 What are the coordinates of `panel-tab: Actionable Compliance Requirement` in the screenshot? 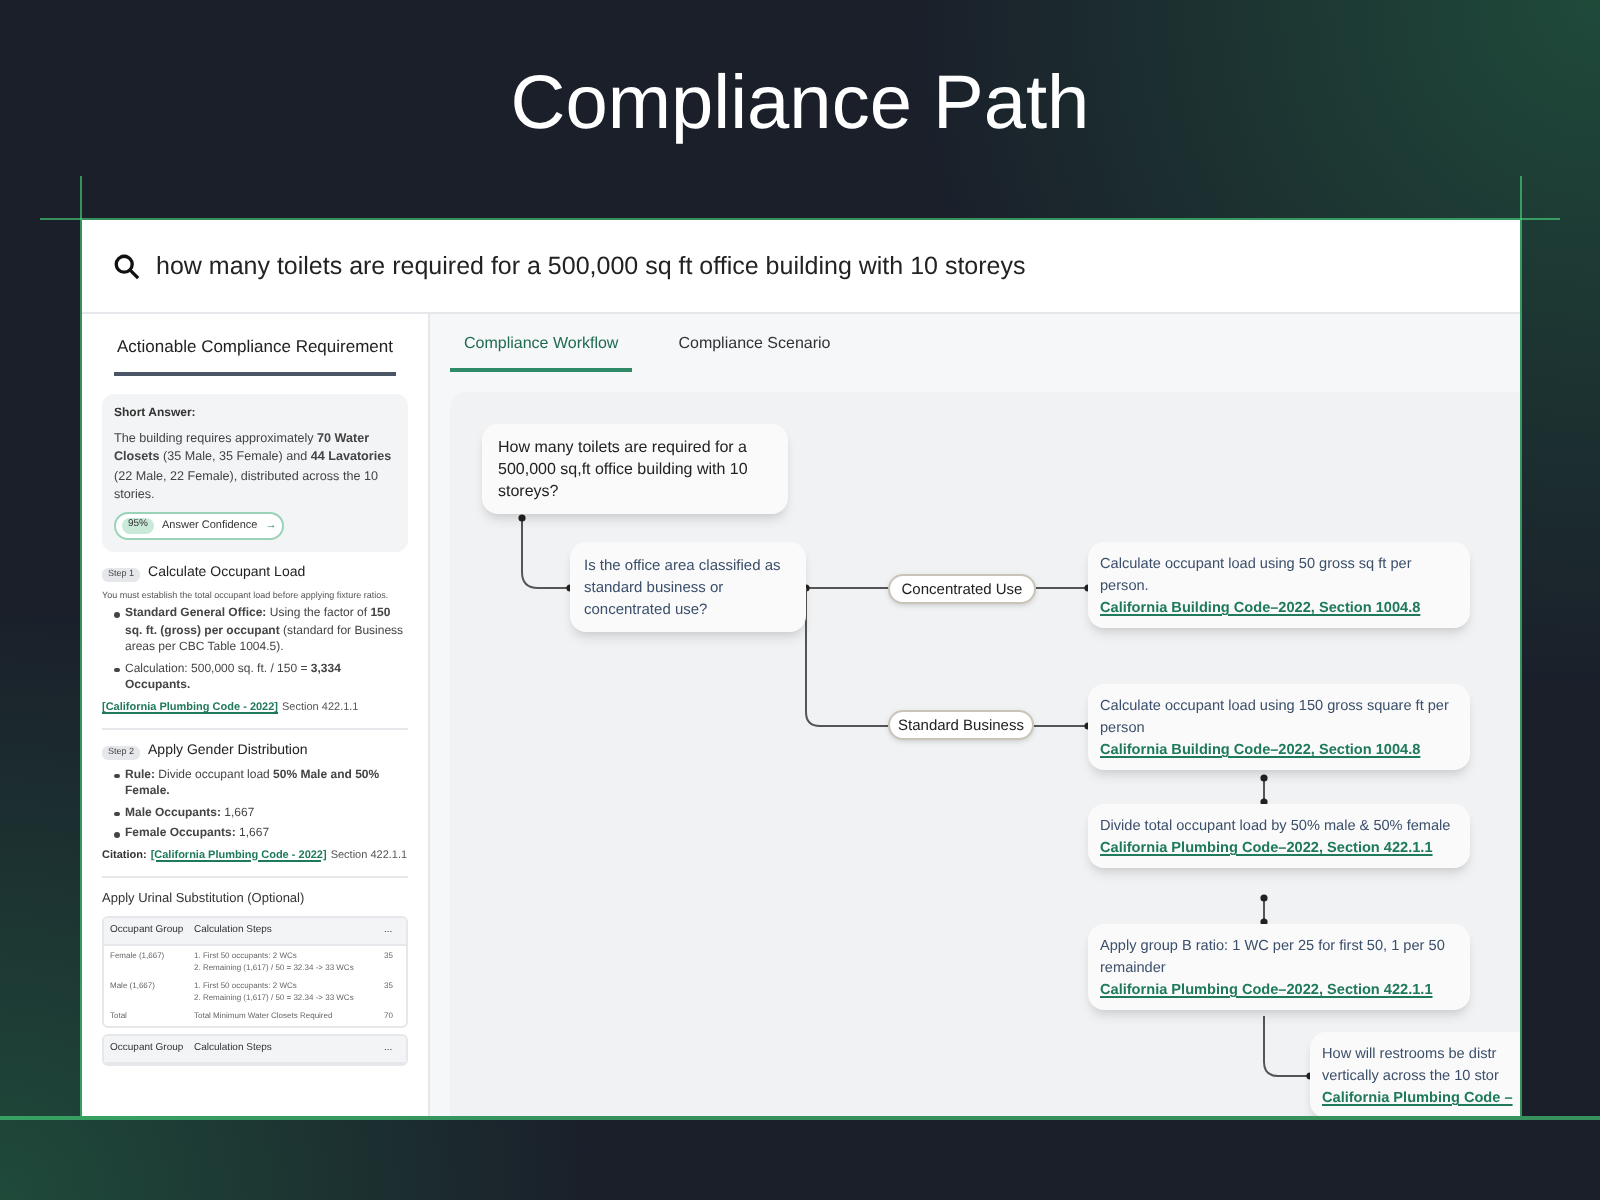 It's located at (255, 345).